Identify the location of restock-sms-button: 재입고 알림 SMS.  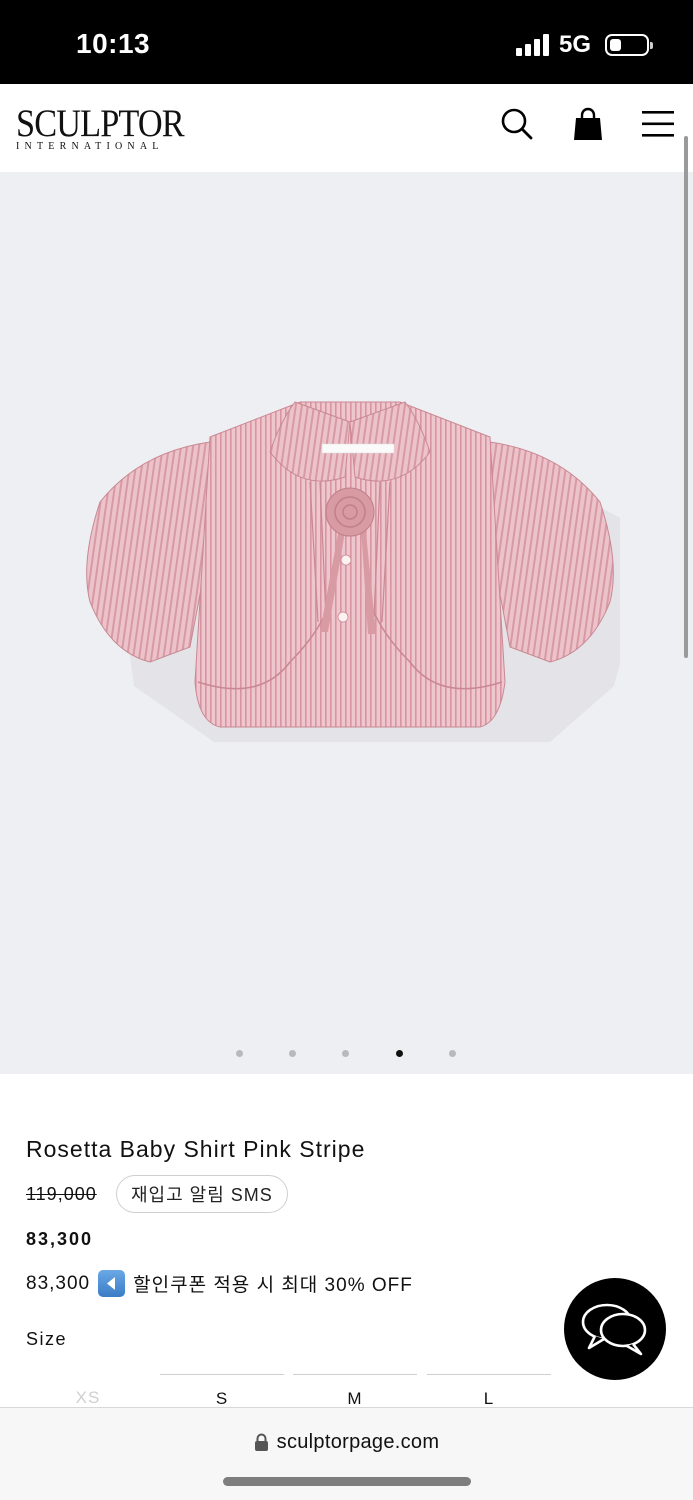
(202, 1194).